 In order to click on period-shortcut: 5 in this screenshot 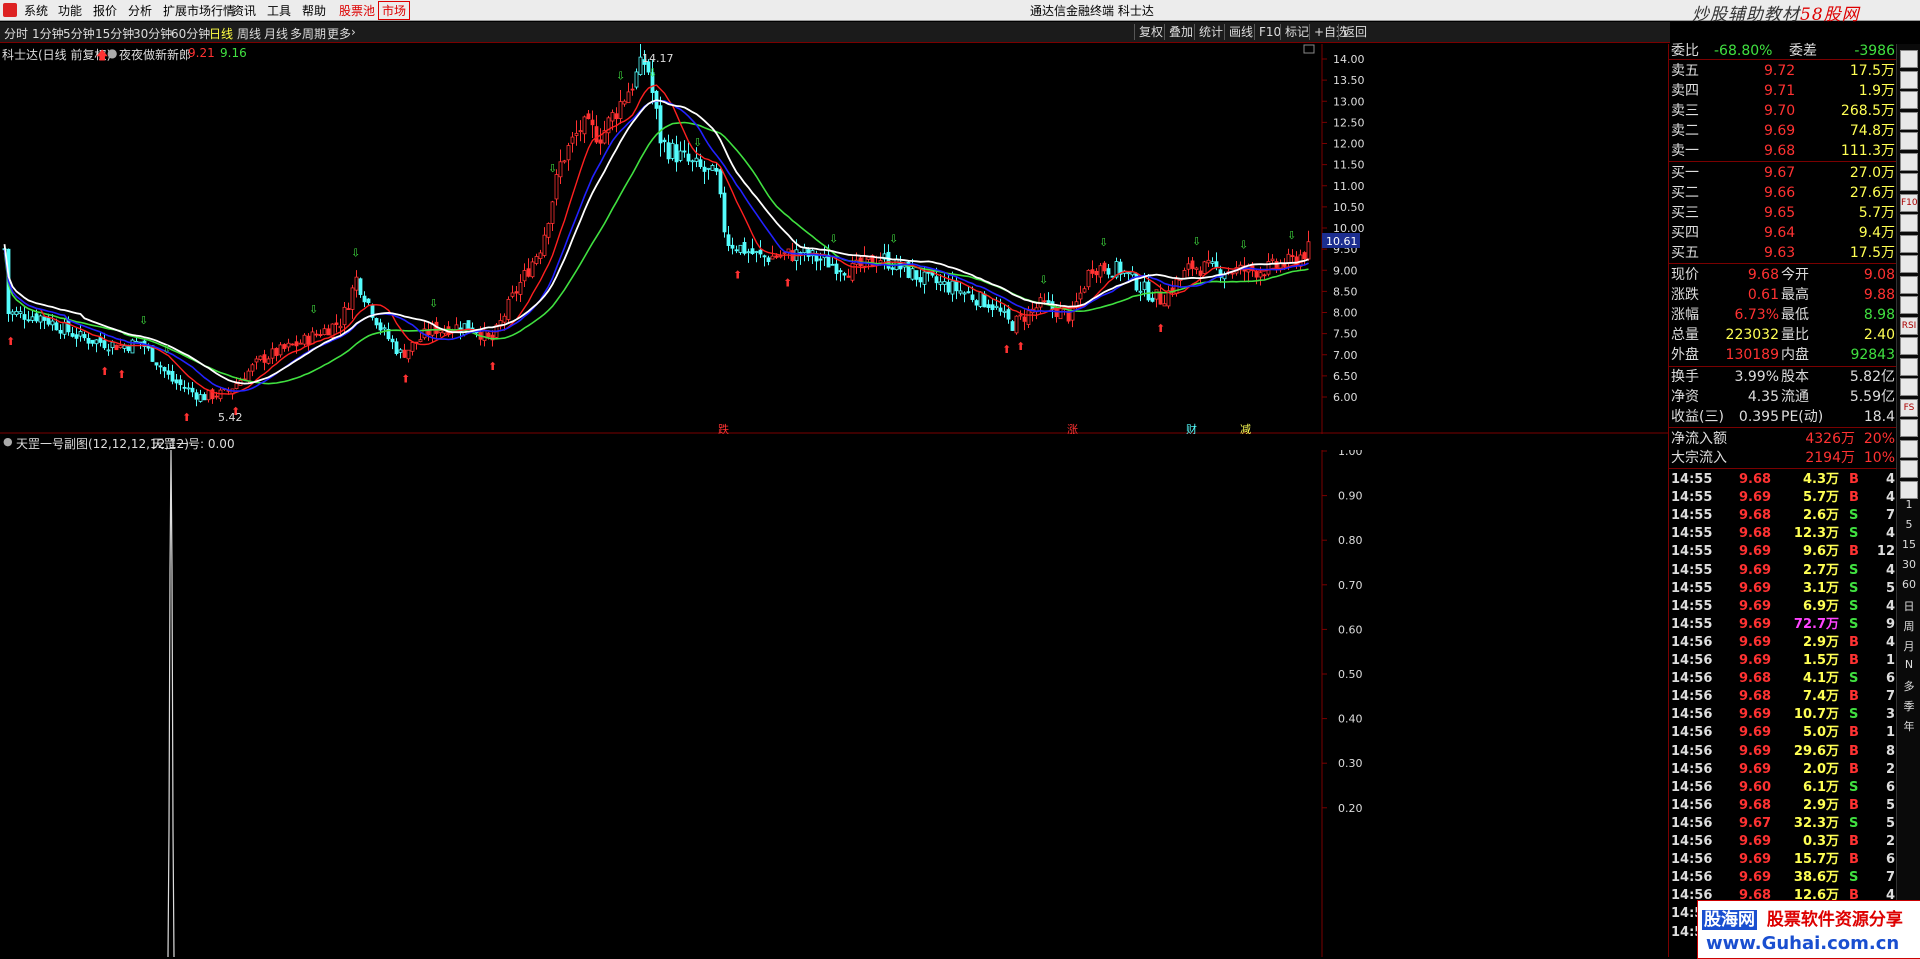, I will do `click(1908, 524)`.